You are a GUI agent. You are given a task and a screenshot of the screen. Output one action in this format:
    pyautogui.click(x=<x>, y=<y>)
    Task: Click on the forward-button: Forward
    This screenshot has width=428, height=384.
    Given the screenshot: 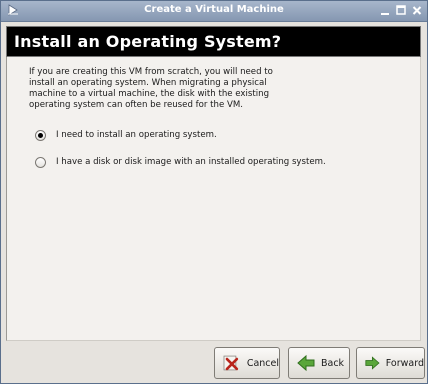 What is the action you would take?
    pyautogui.click(x=390, y=363)
    